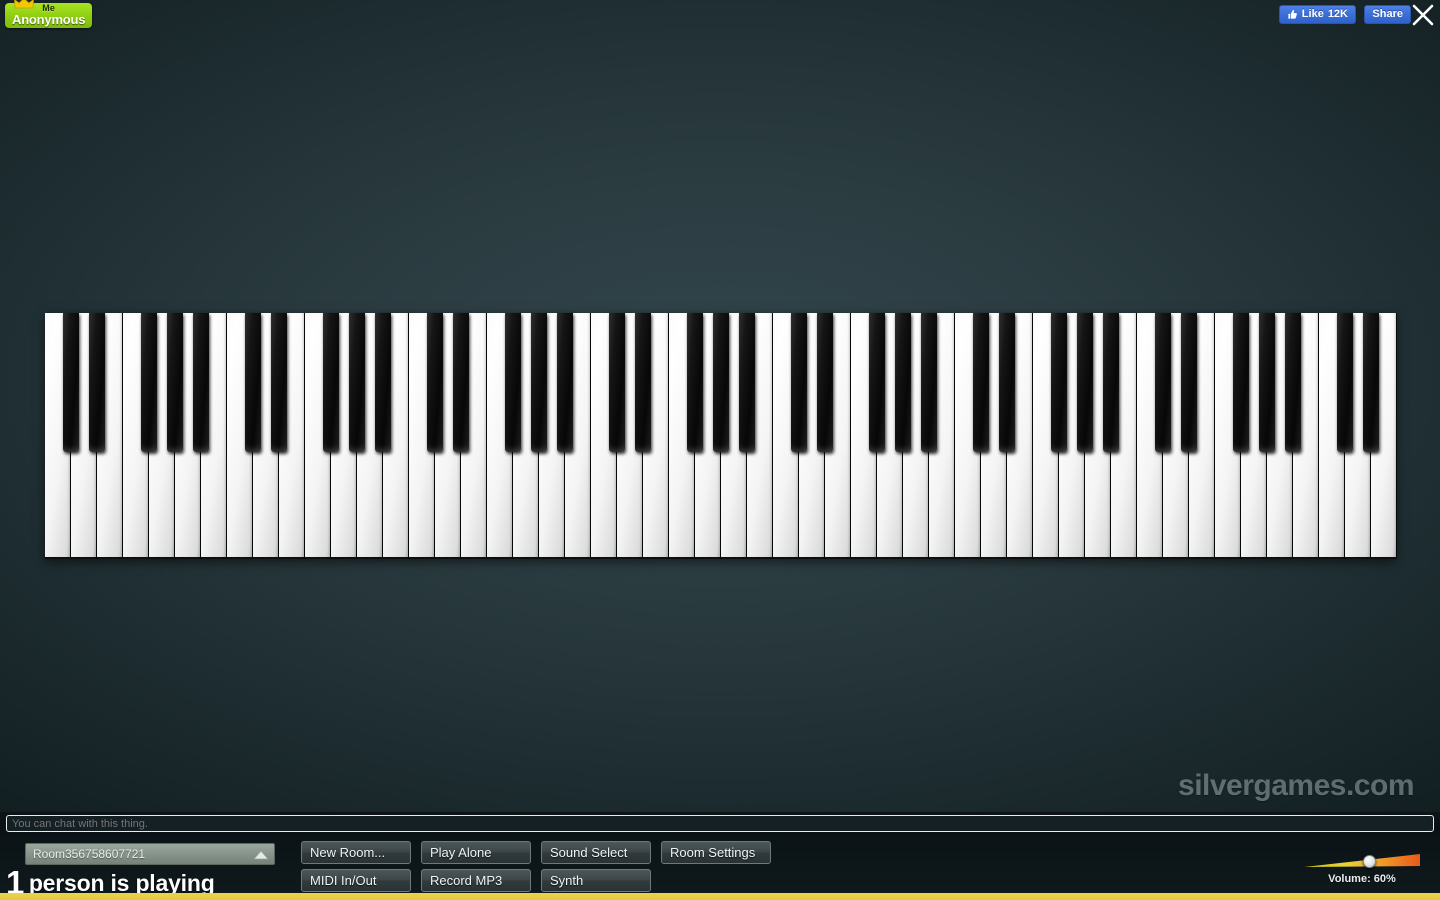 The height and width of the screenshot is (900, 1440). I want to click on sound-select-button-label: Sound Select, so click(589, 852).